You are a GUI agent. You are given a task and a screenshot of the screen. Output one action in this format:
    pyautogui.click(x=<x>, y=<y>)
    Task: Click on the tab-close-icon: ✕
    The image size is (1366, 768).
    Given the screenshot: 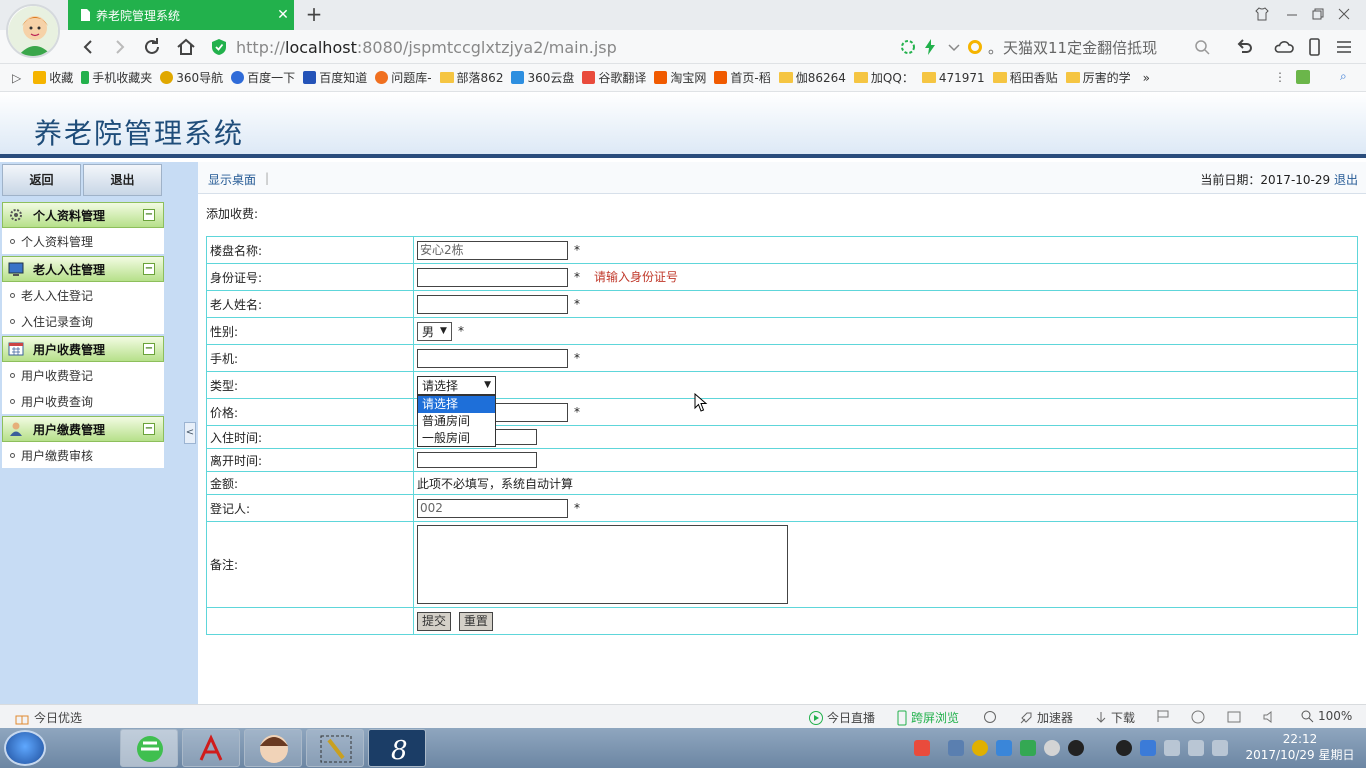 What is the action you would take?
    pyautogui.click(x=283, y=15)
    